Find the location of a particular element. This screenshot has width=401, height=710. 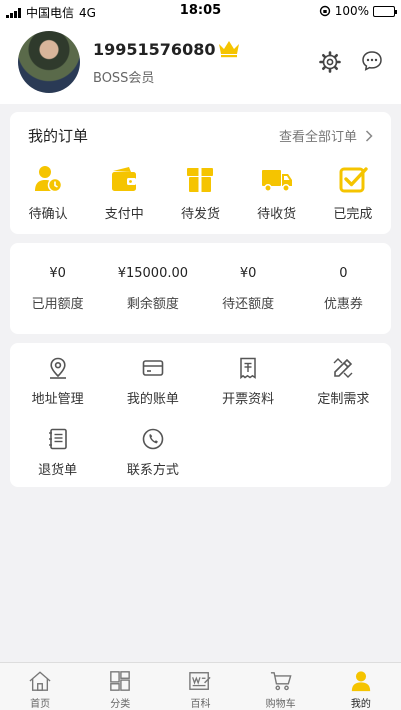

service-label: 地址管理 is located at coordinates (57, 399).